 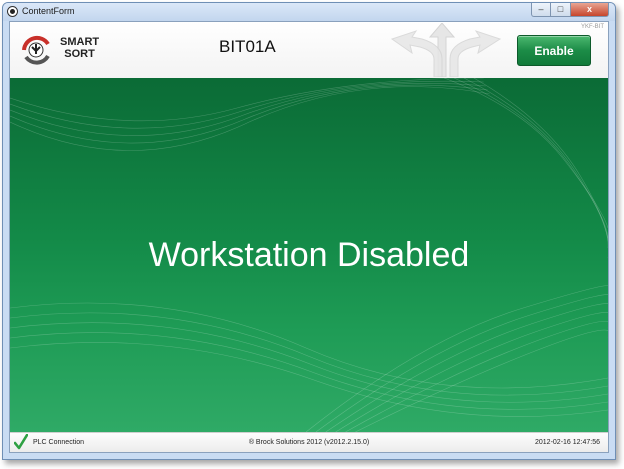 I want to click on logo-text-line1: SMART, so click(x=80, y=42).